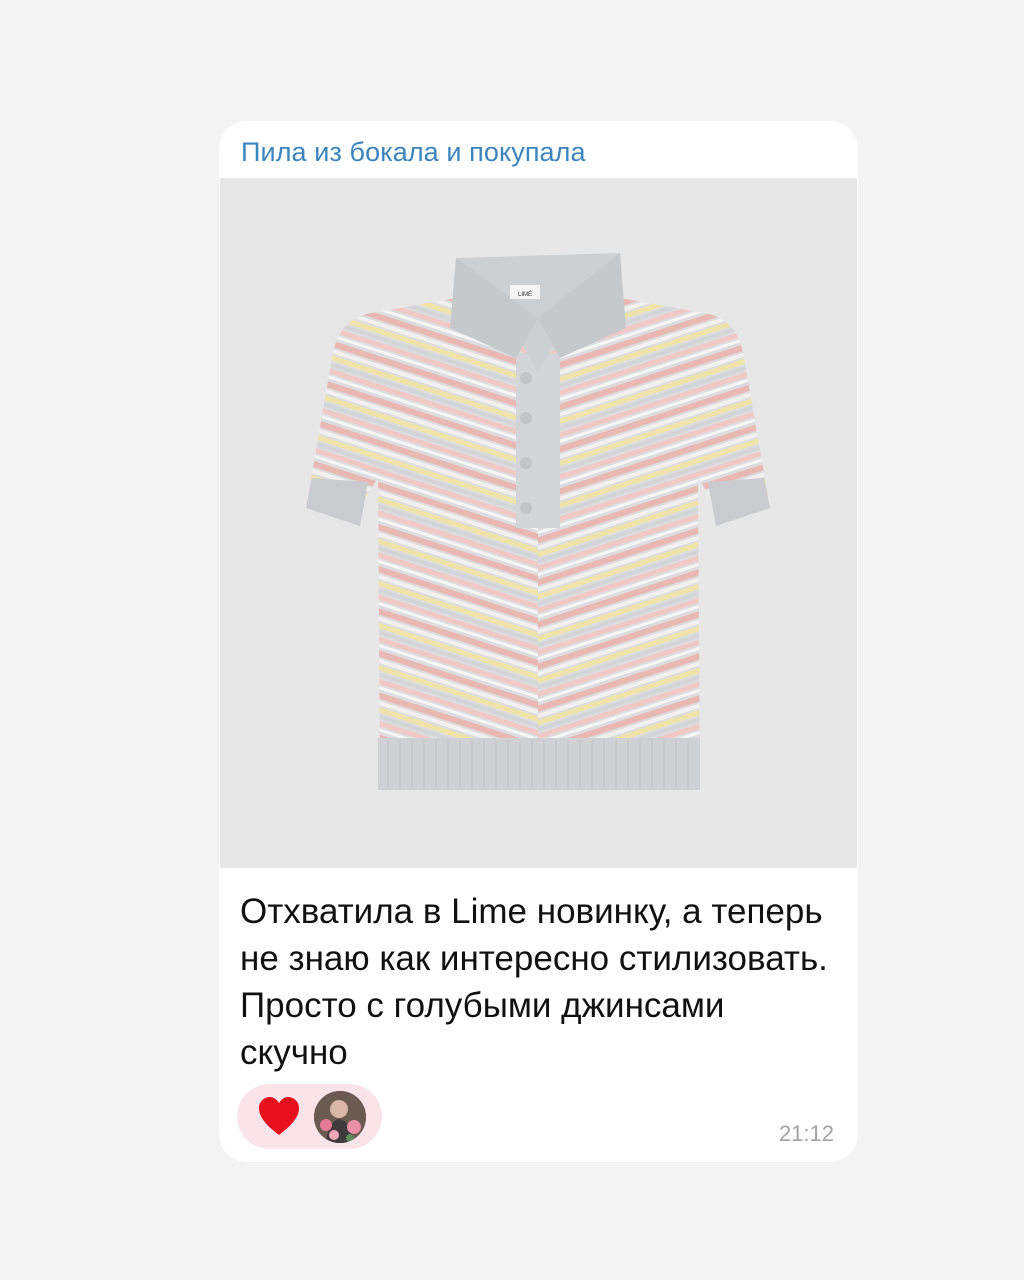 This screenshot has width=1024, height=1280. Describe the element at coordinates (525, 294) in the screenshot. I see `brand-tag-text: LIMÉ` at that location.